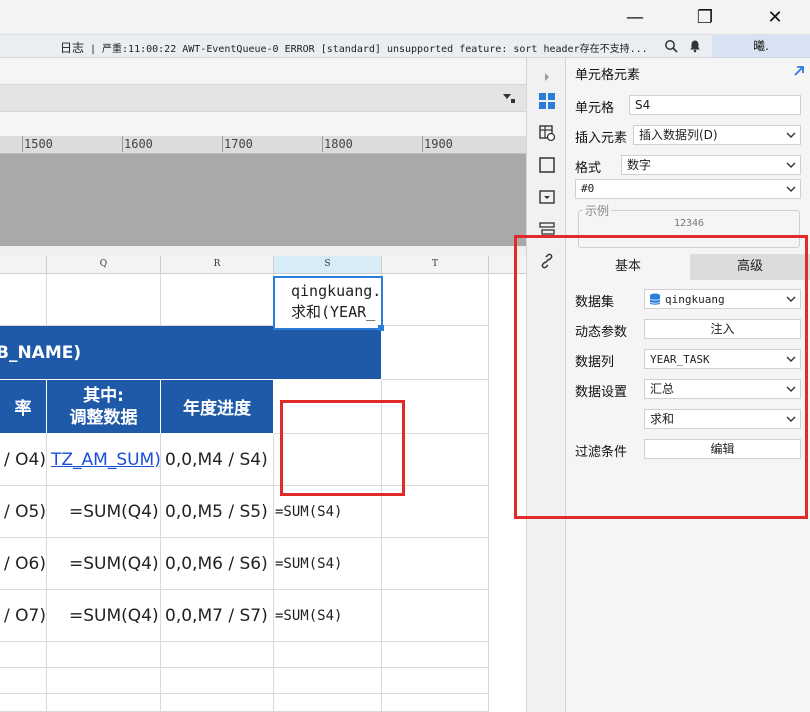 This screenshot has height=712, width=810. What do you see at coordinates (191, 353) in the screenshot?
I see `report-title-cell: B_NAME)` at bounding box center [191, 353].